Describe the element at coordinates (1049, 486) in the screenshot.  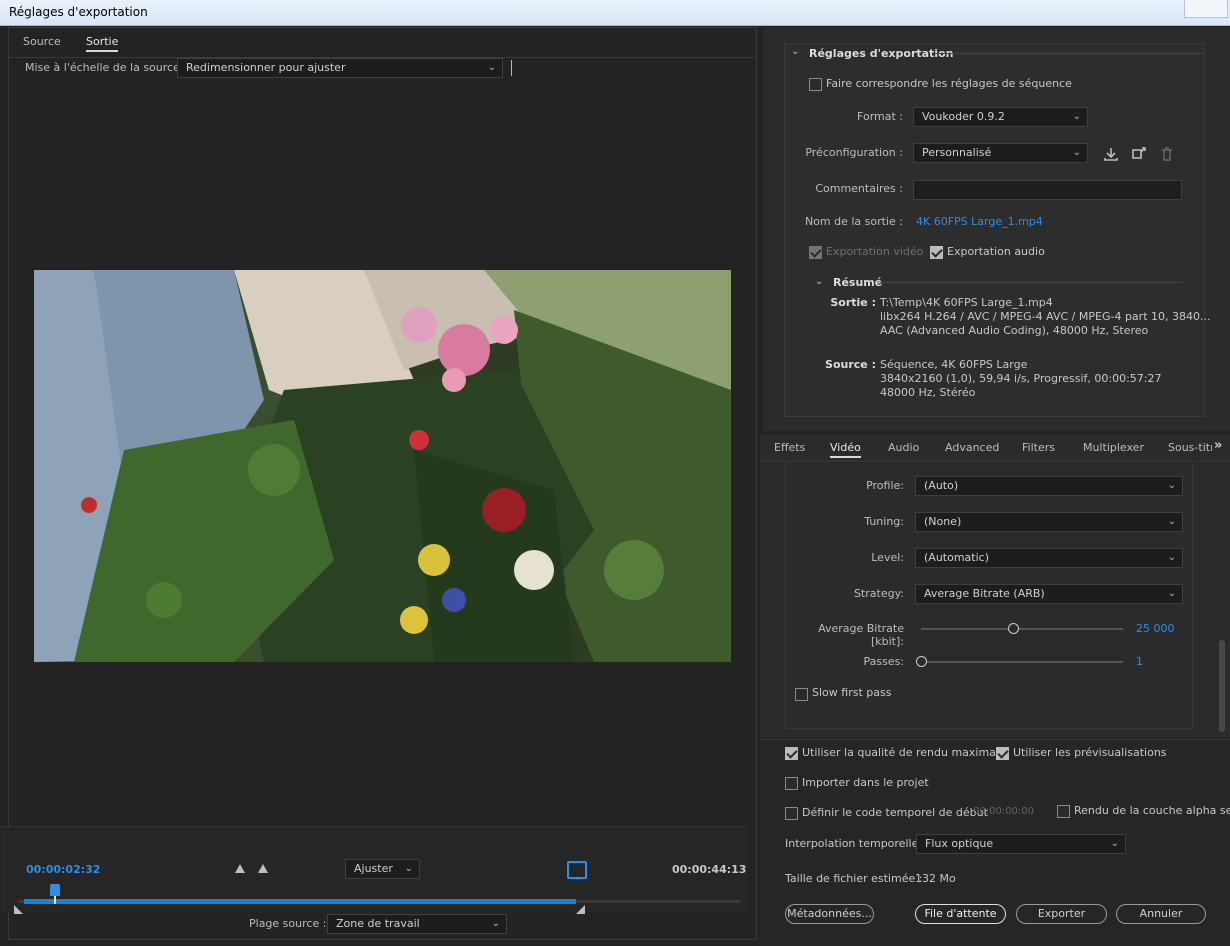
I see `profile-dropdown: (Auto) ⌄` at that location.